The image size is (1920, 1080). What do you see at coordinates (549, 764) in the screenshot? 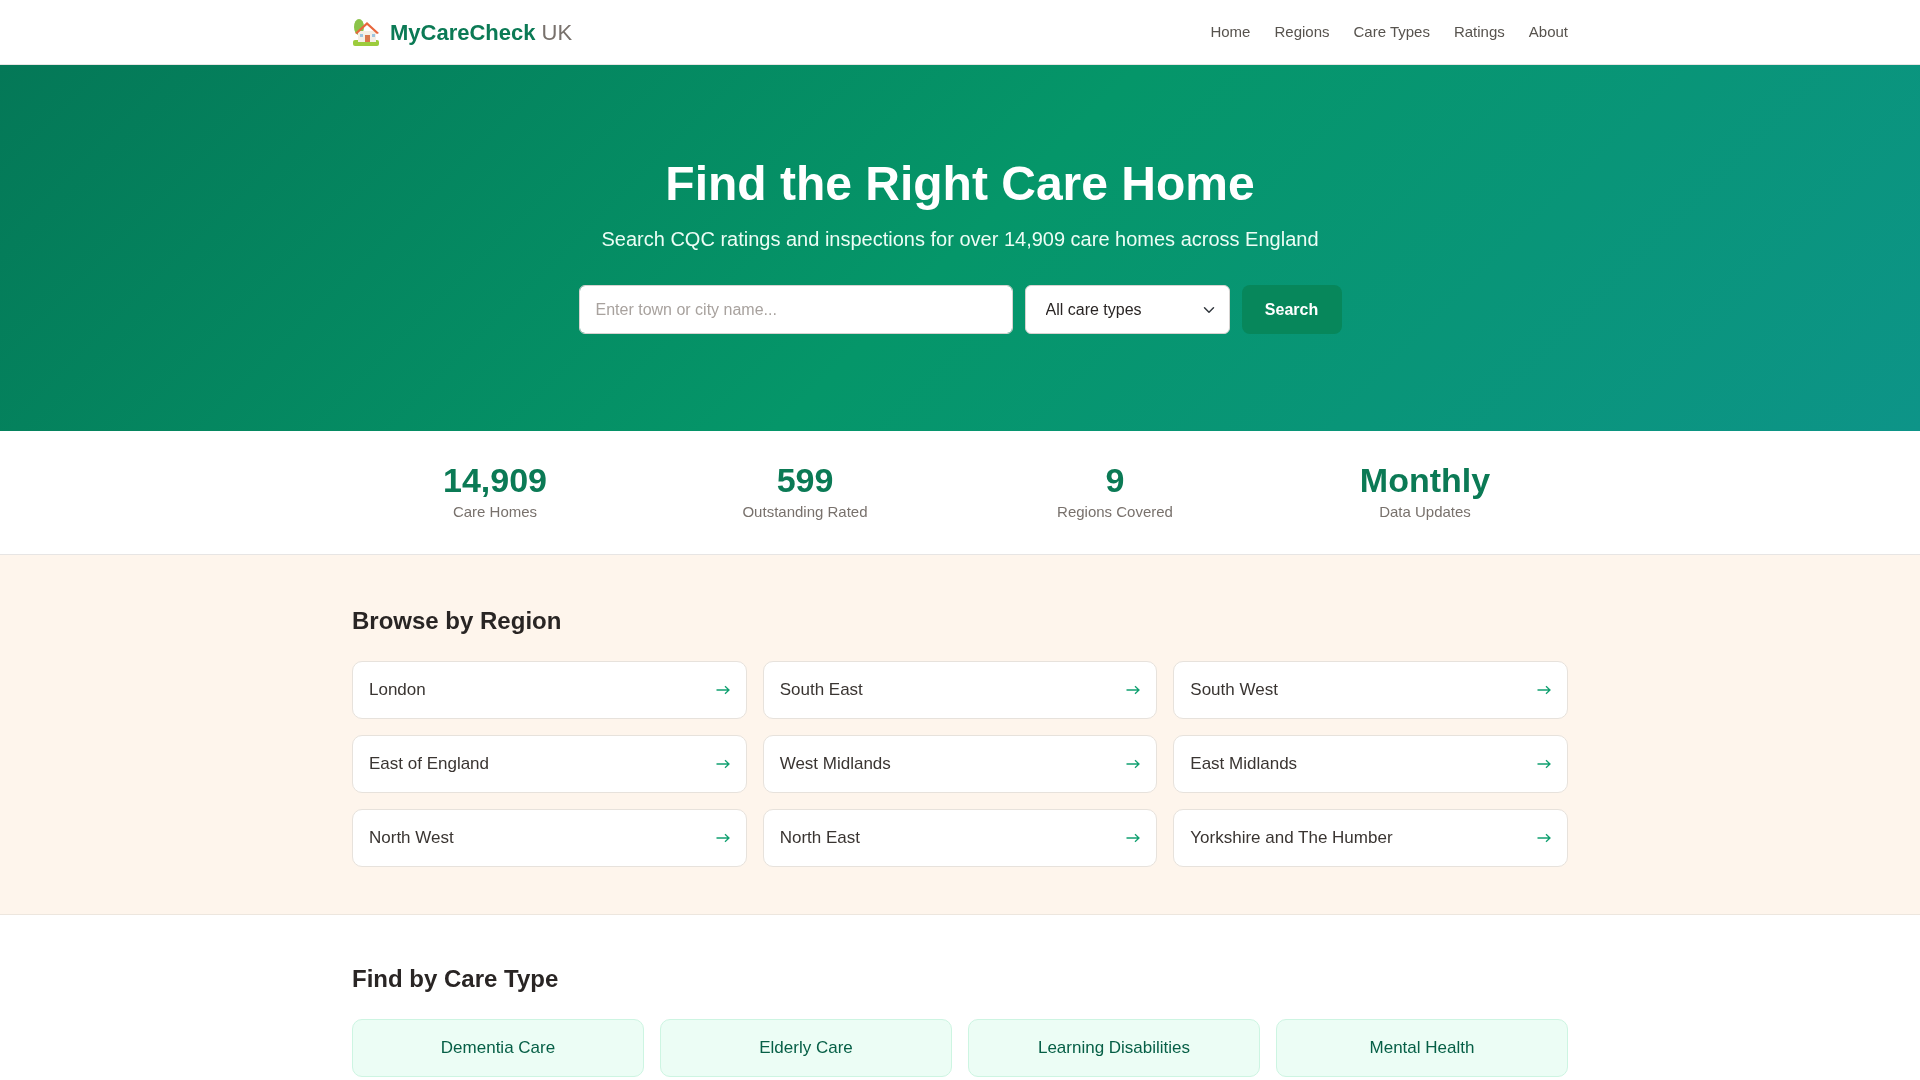
I see `region-card: East of England` at bounding box center [549, 764].